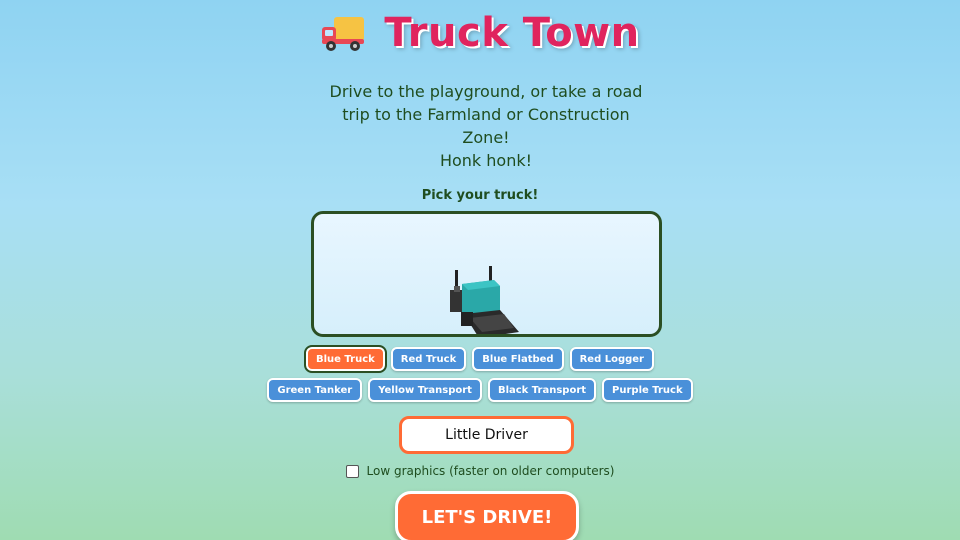 The height and width of the screenshot is (540, 960). I want to click on truck-option-yellow-transport: Yellow Transport, so click(425, 390).